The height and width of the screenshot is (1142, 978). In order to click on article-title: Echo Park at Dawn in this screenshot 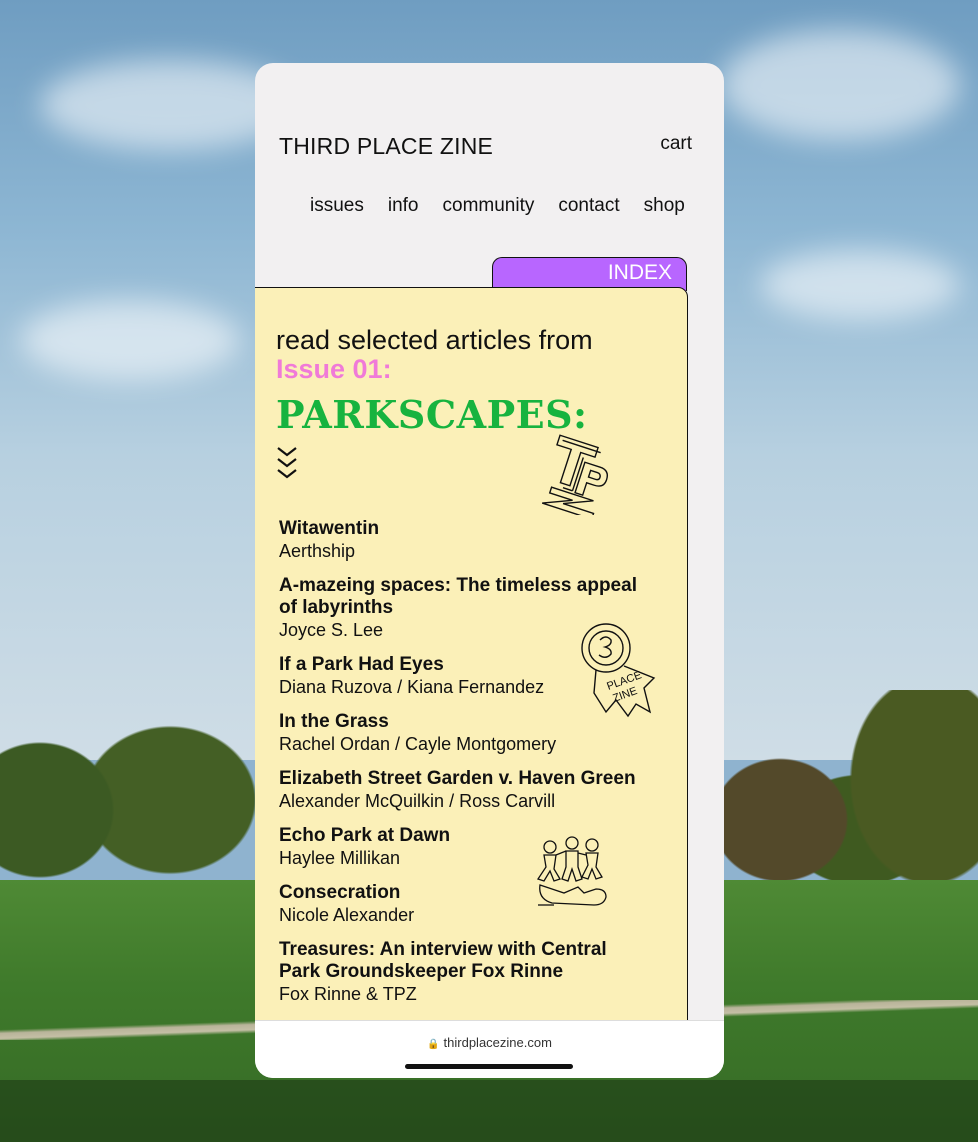, I will do `click(469, 836)`.